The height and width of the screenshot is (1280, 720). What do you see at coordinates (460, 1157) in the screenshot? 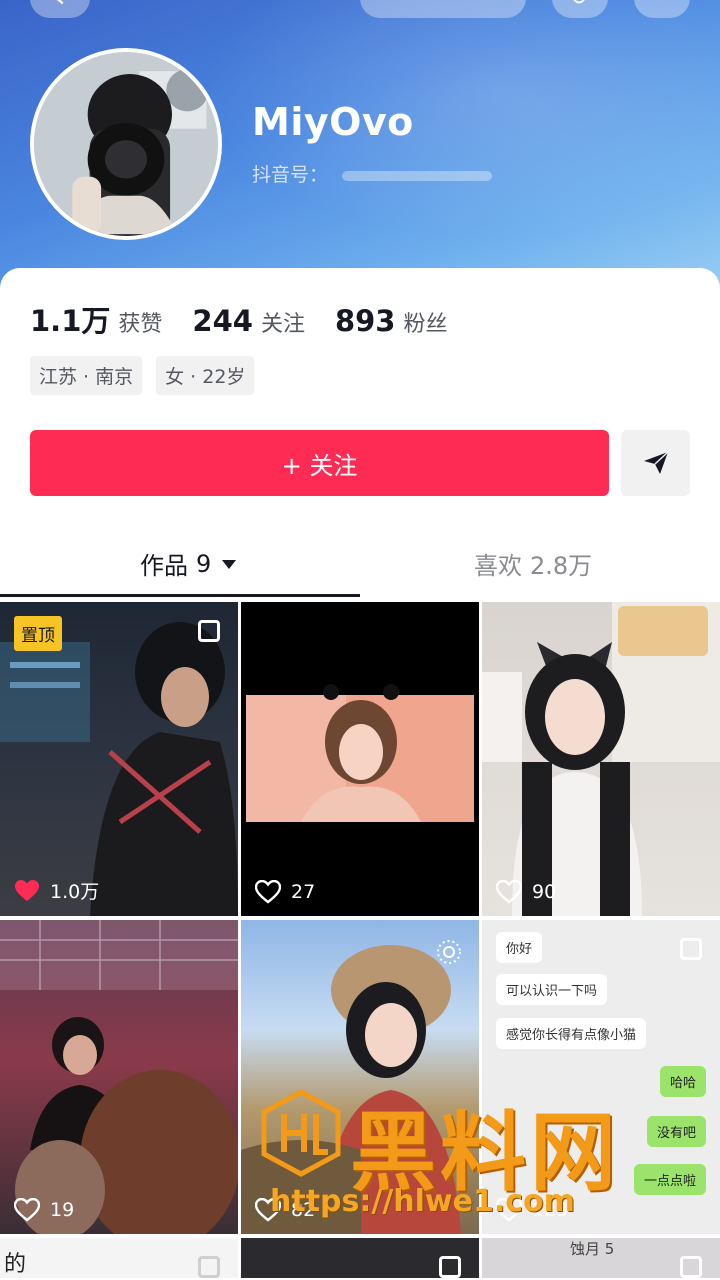
I see `watermark: 黑料网 https://hlwe1.com` at bounding box center [460, 1157].